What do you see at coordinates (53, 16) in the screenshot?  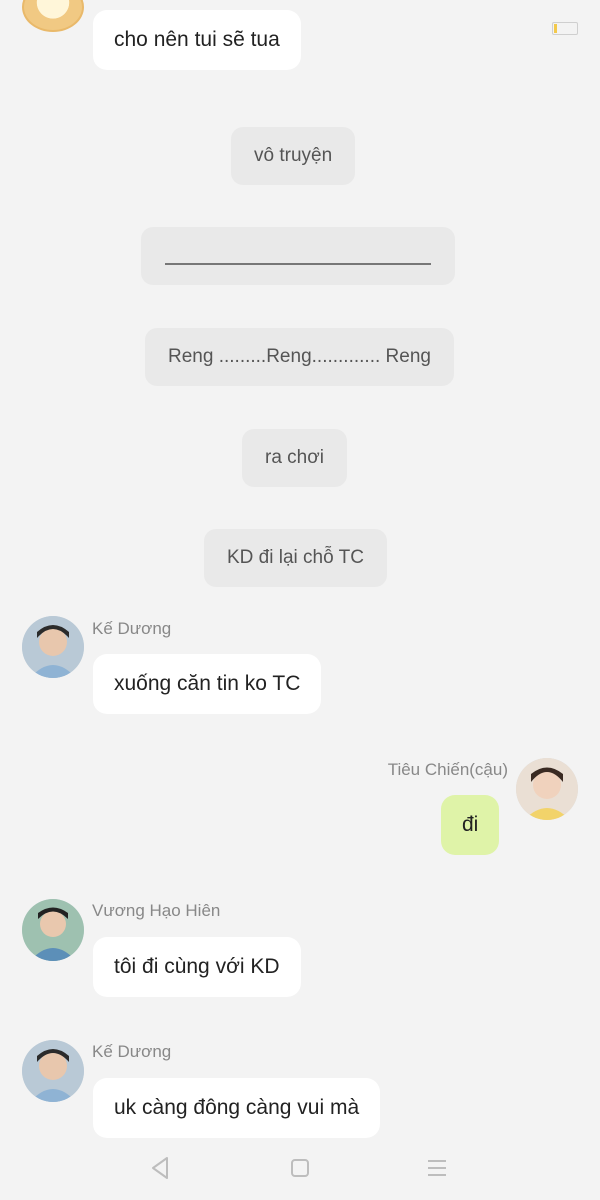 I see `top-avatar` at bounding box center [53, 16].